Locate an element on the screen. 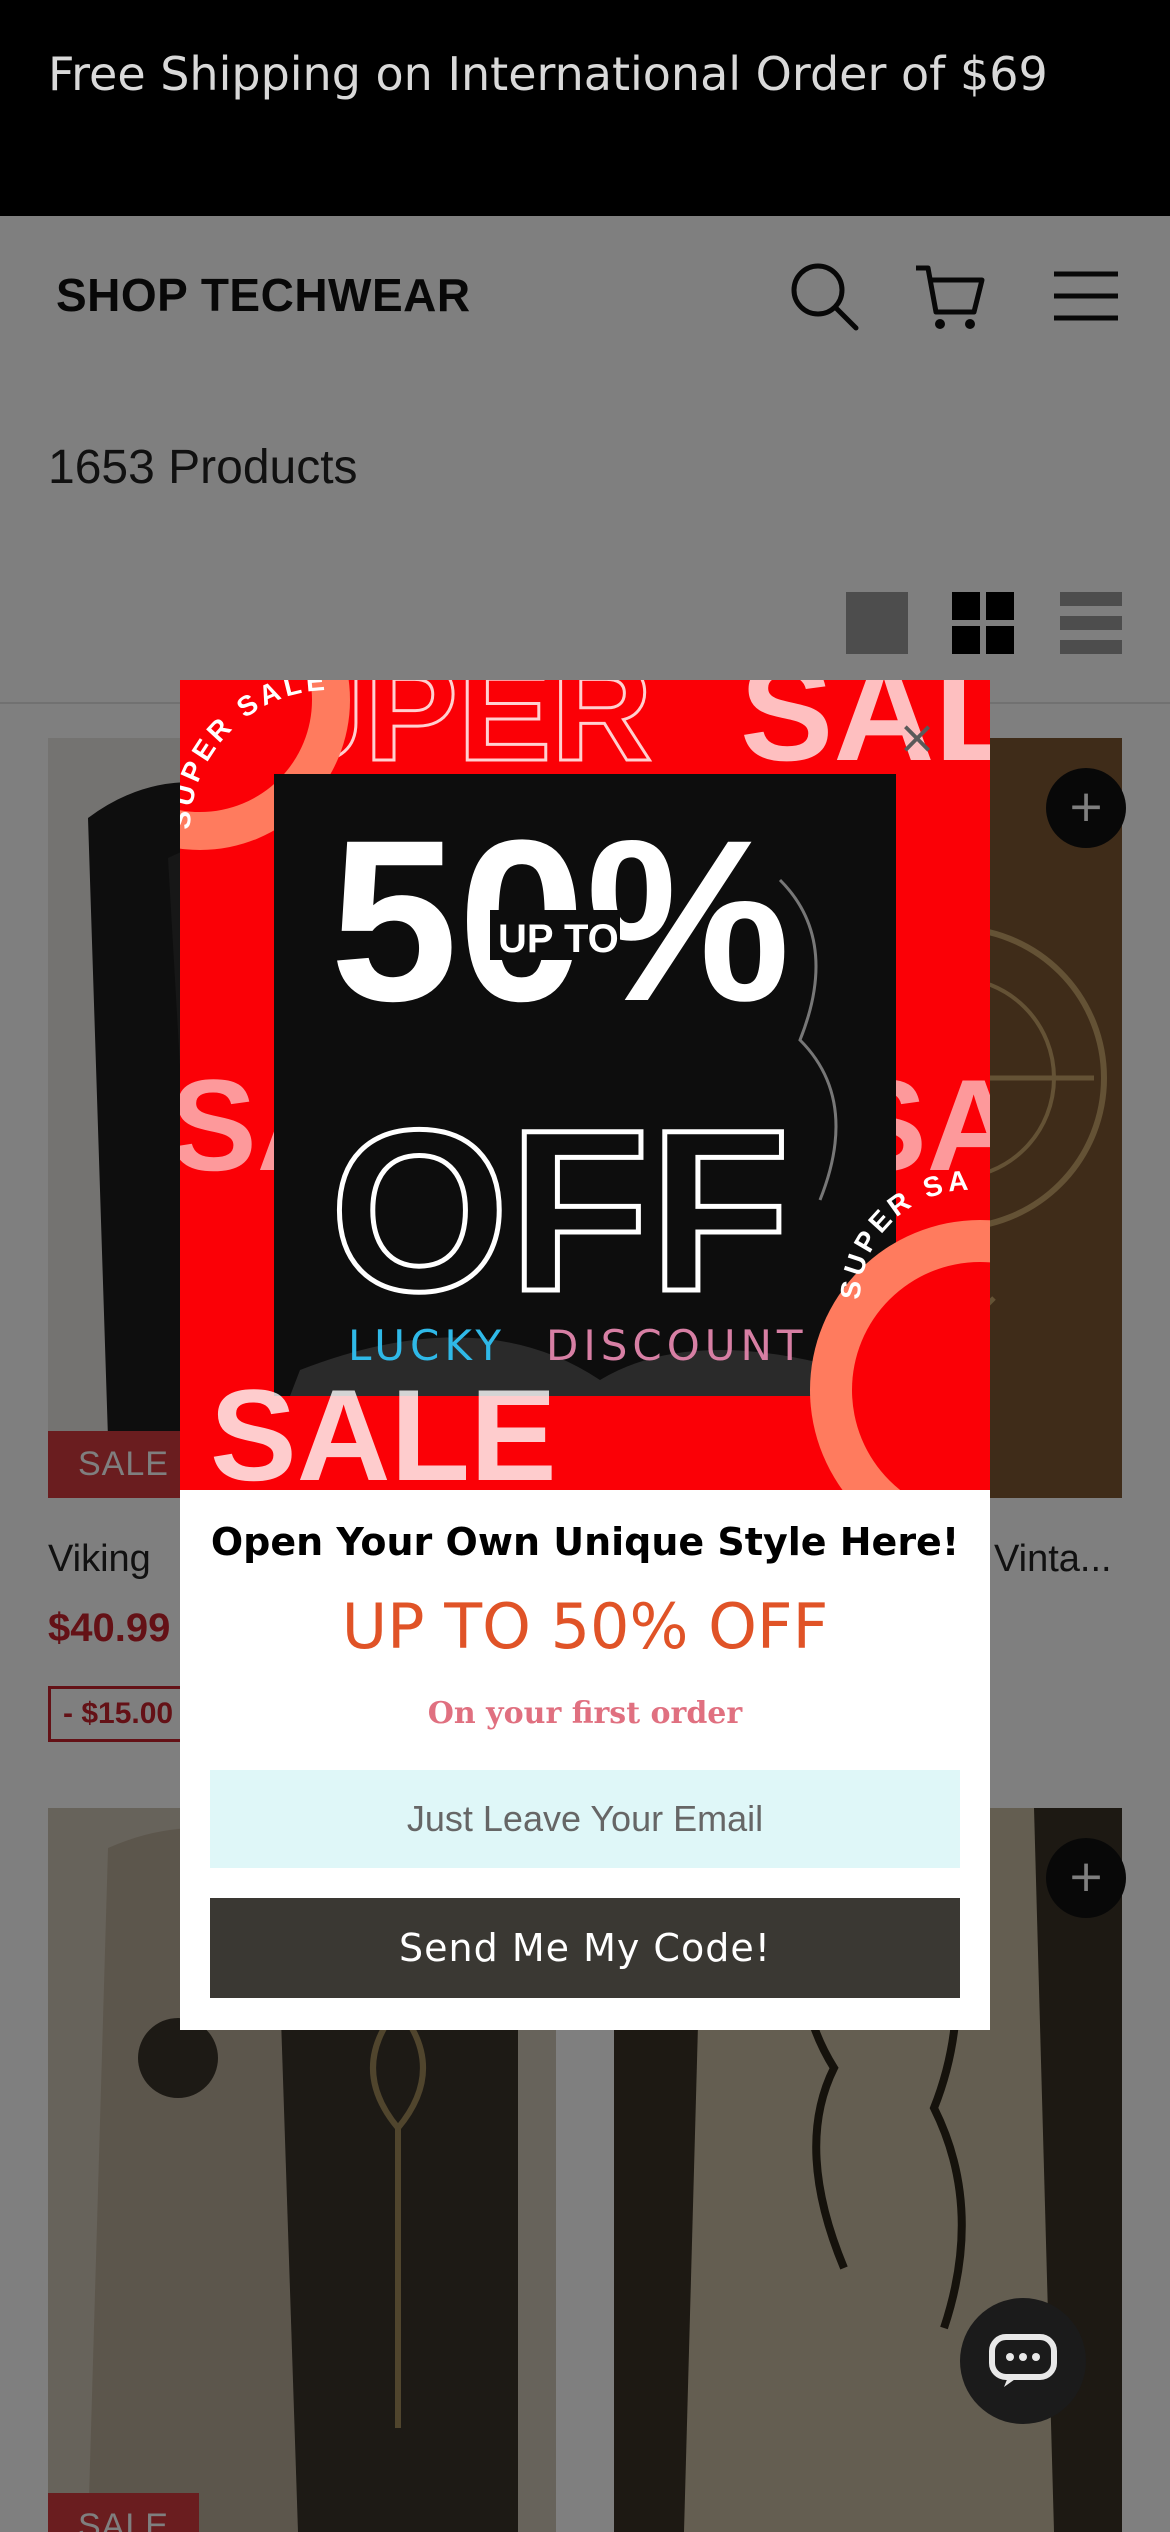 This screenshot has height=2532, width=1170. discount-label: DISCOUNT is located at coordinates (677, 1345).